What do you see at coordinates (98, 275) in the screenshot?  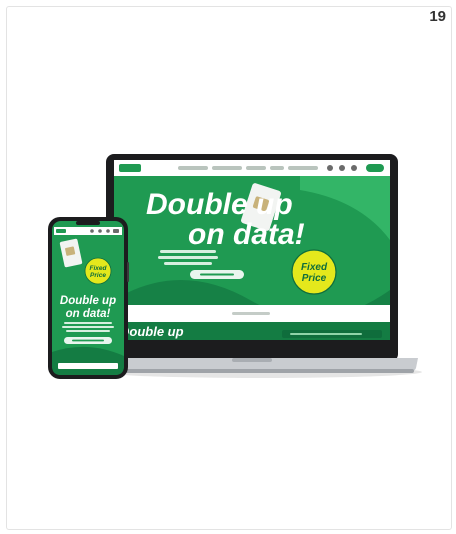 I see `phone-badge-line2: Price` at bounding box center [98, 275].